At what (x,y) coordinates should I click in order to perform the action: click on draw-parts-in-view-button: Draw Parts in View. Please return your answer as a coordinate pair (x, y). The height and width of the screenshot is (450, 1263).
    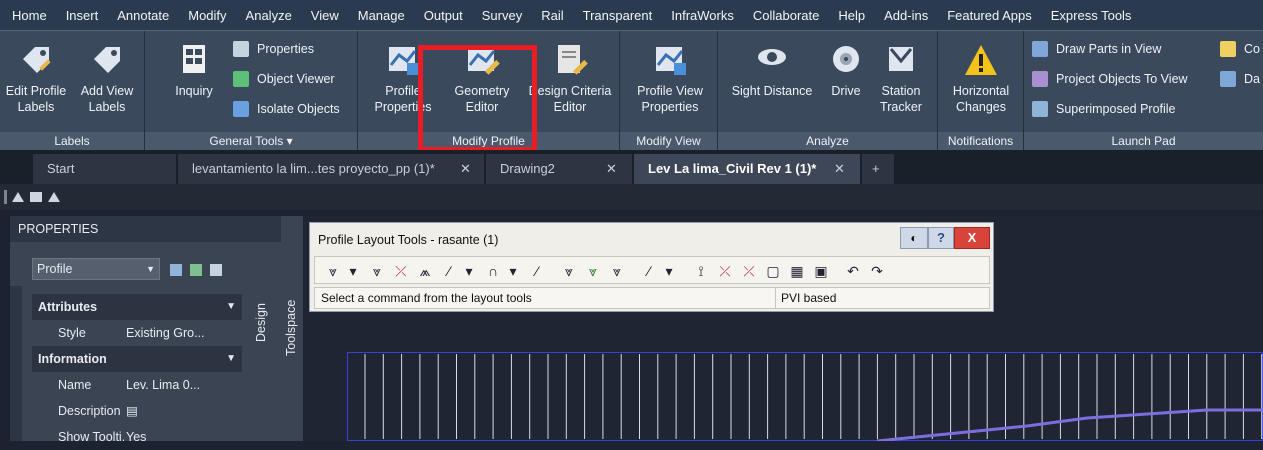
    Looking at the image, I should click on (1096, 49).